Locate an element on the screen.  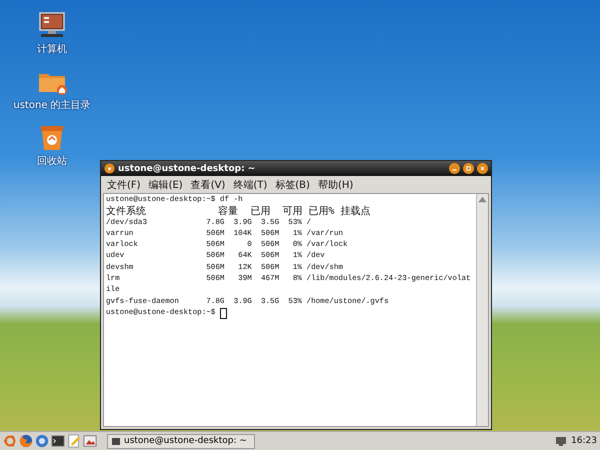
menu-item: 查看(V) is located at coordinates (208, 185).